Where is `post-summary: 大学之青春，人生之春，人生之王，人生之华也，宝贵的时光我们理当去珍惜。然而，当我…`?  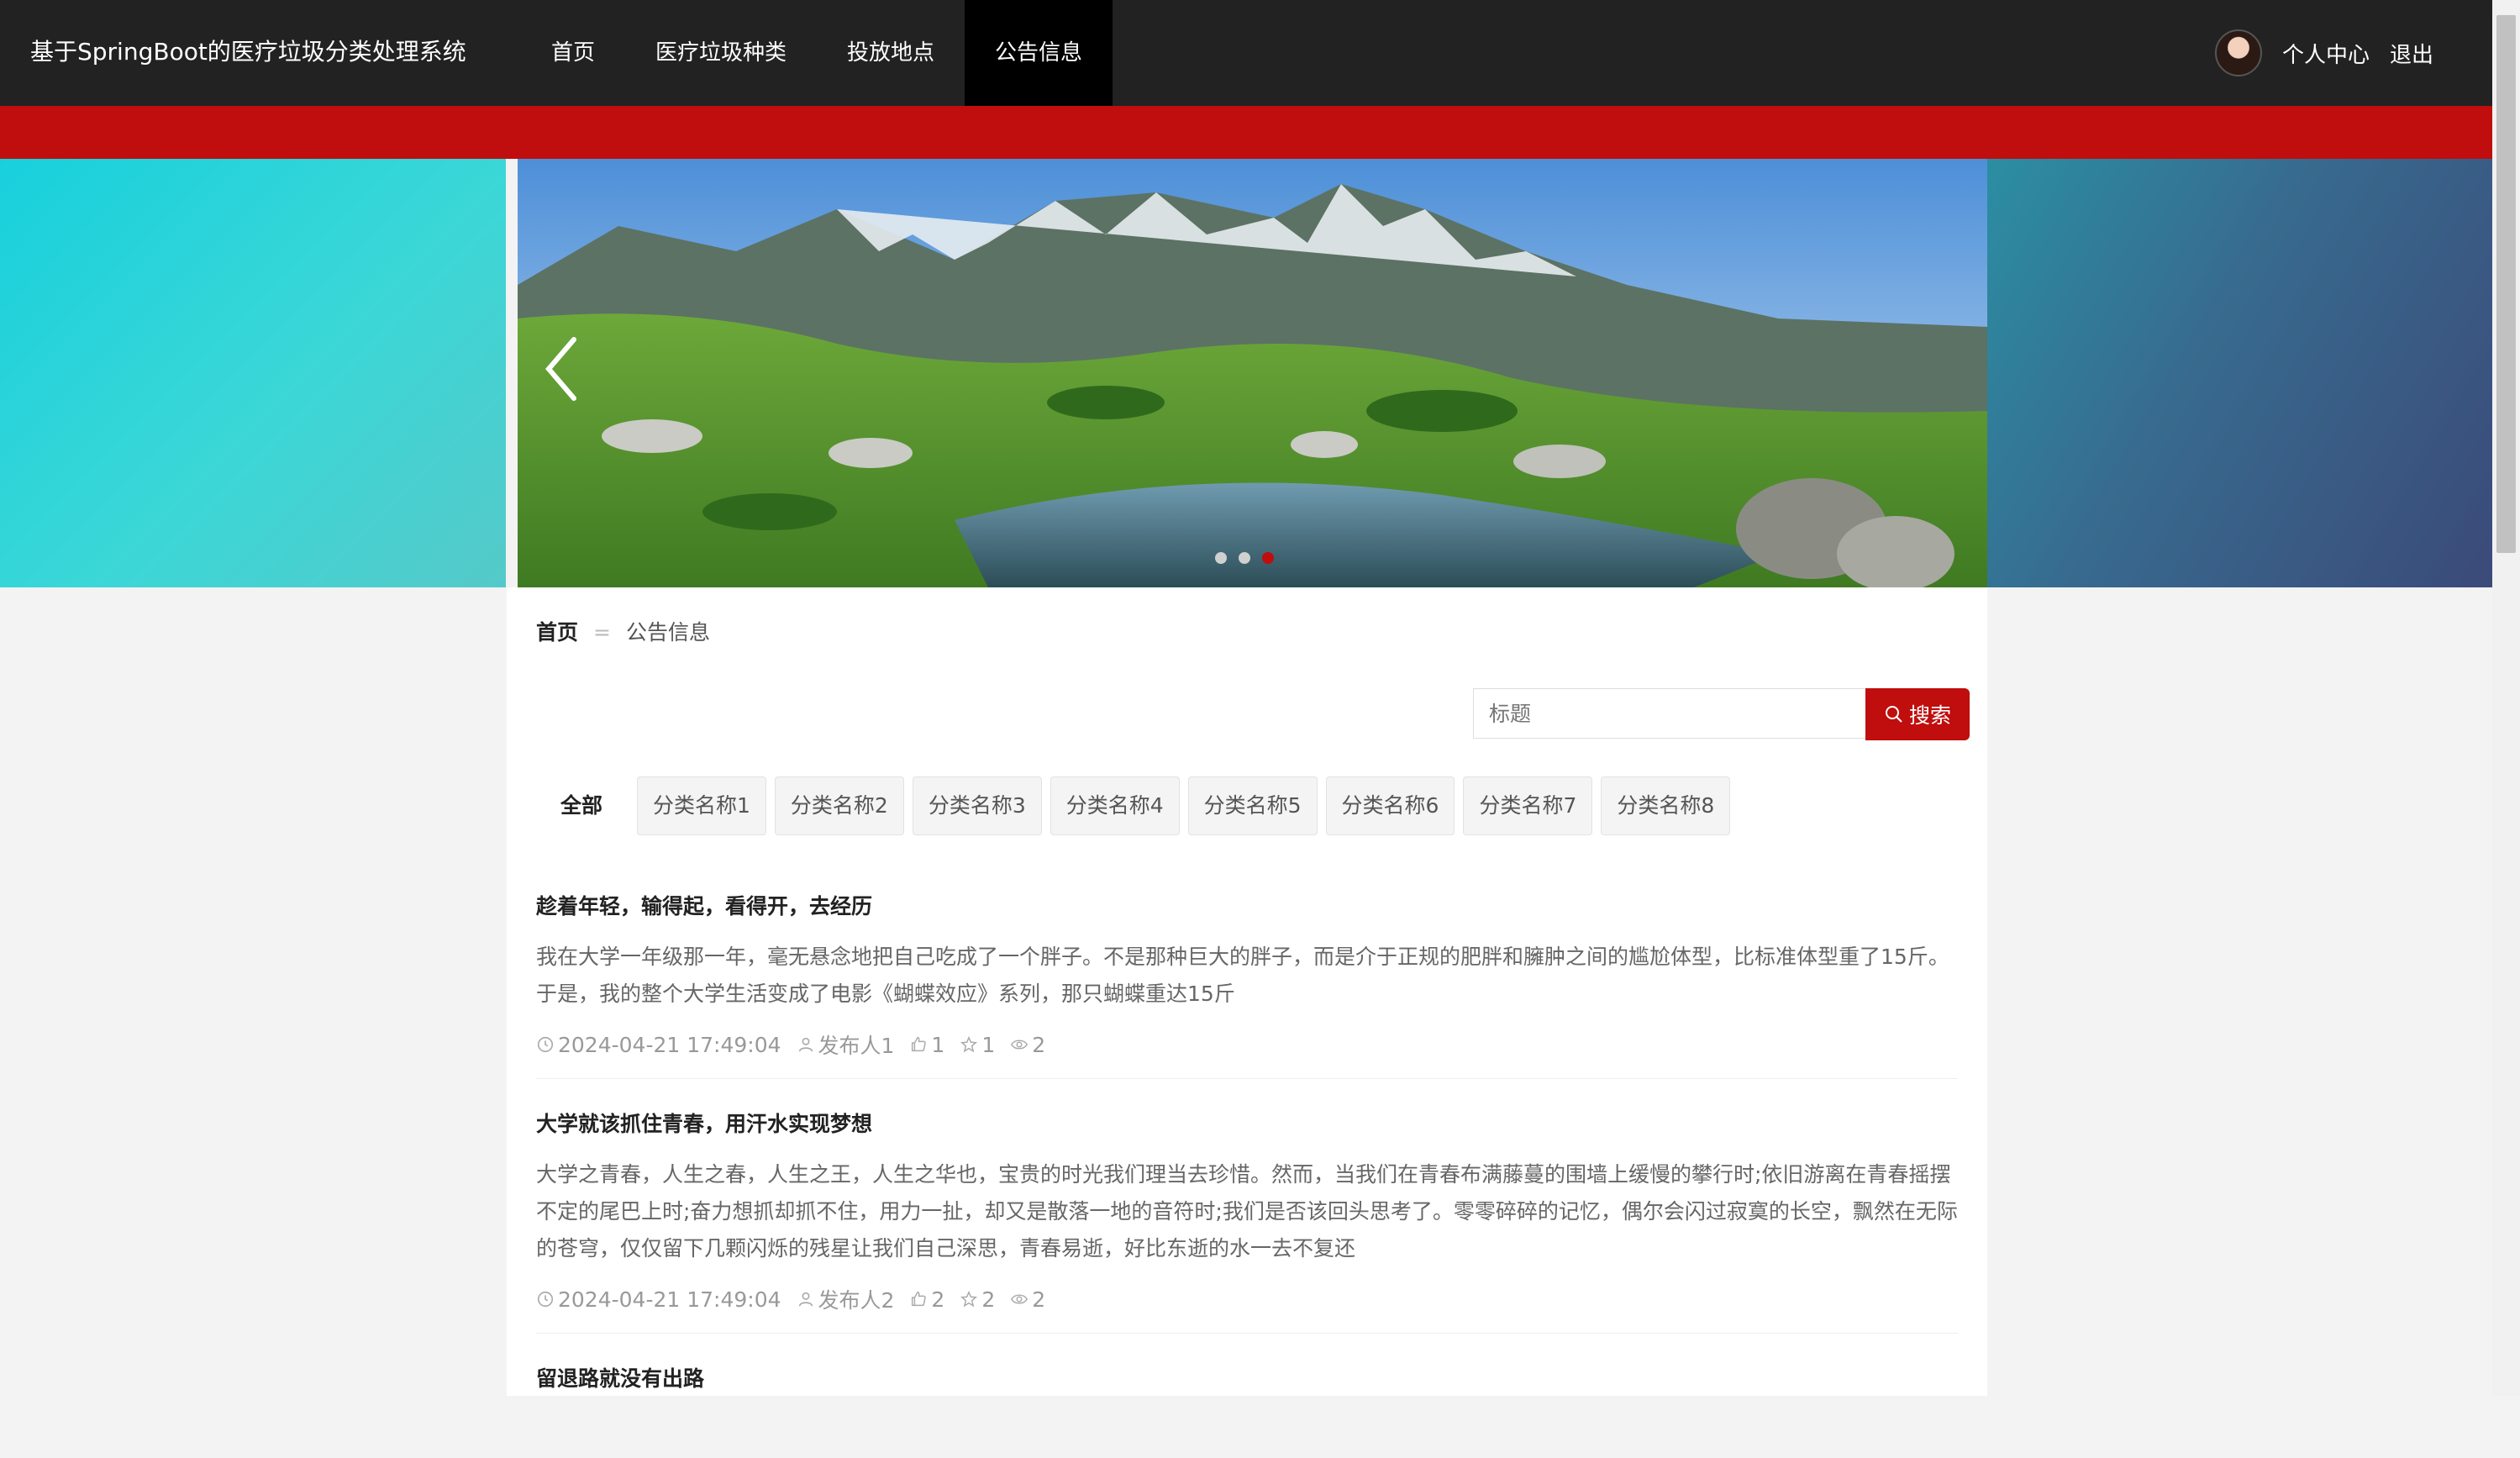 post-summary: 大学之青春，人生之春，人生之王，人生之华也，宝贵的时光我们理当去珍惜。然而，当我… is located at coordinates (1247, 1211).